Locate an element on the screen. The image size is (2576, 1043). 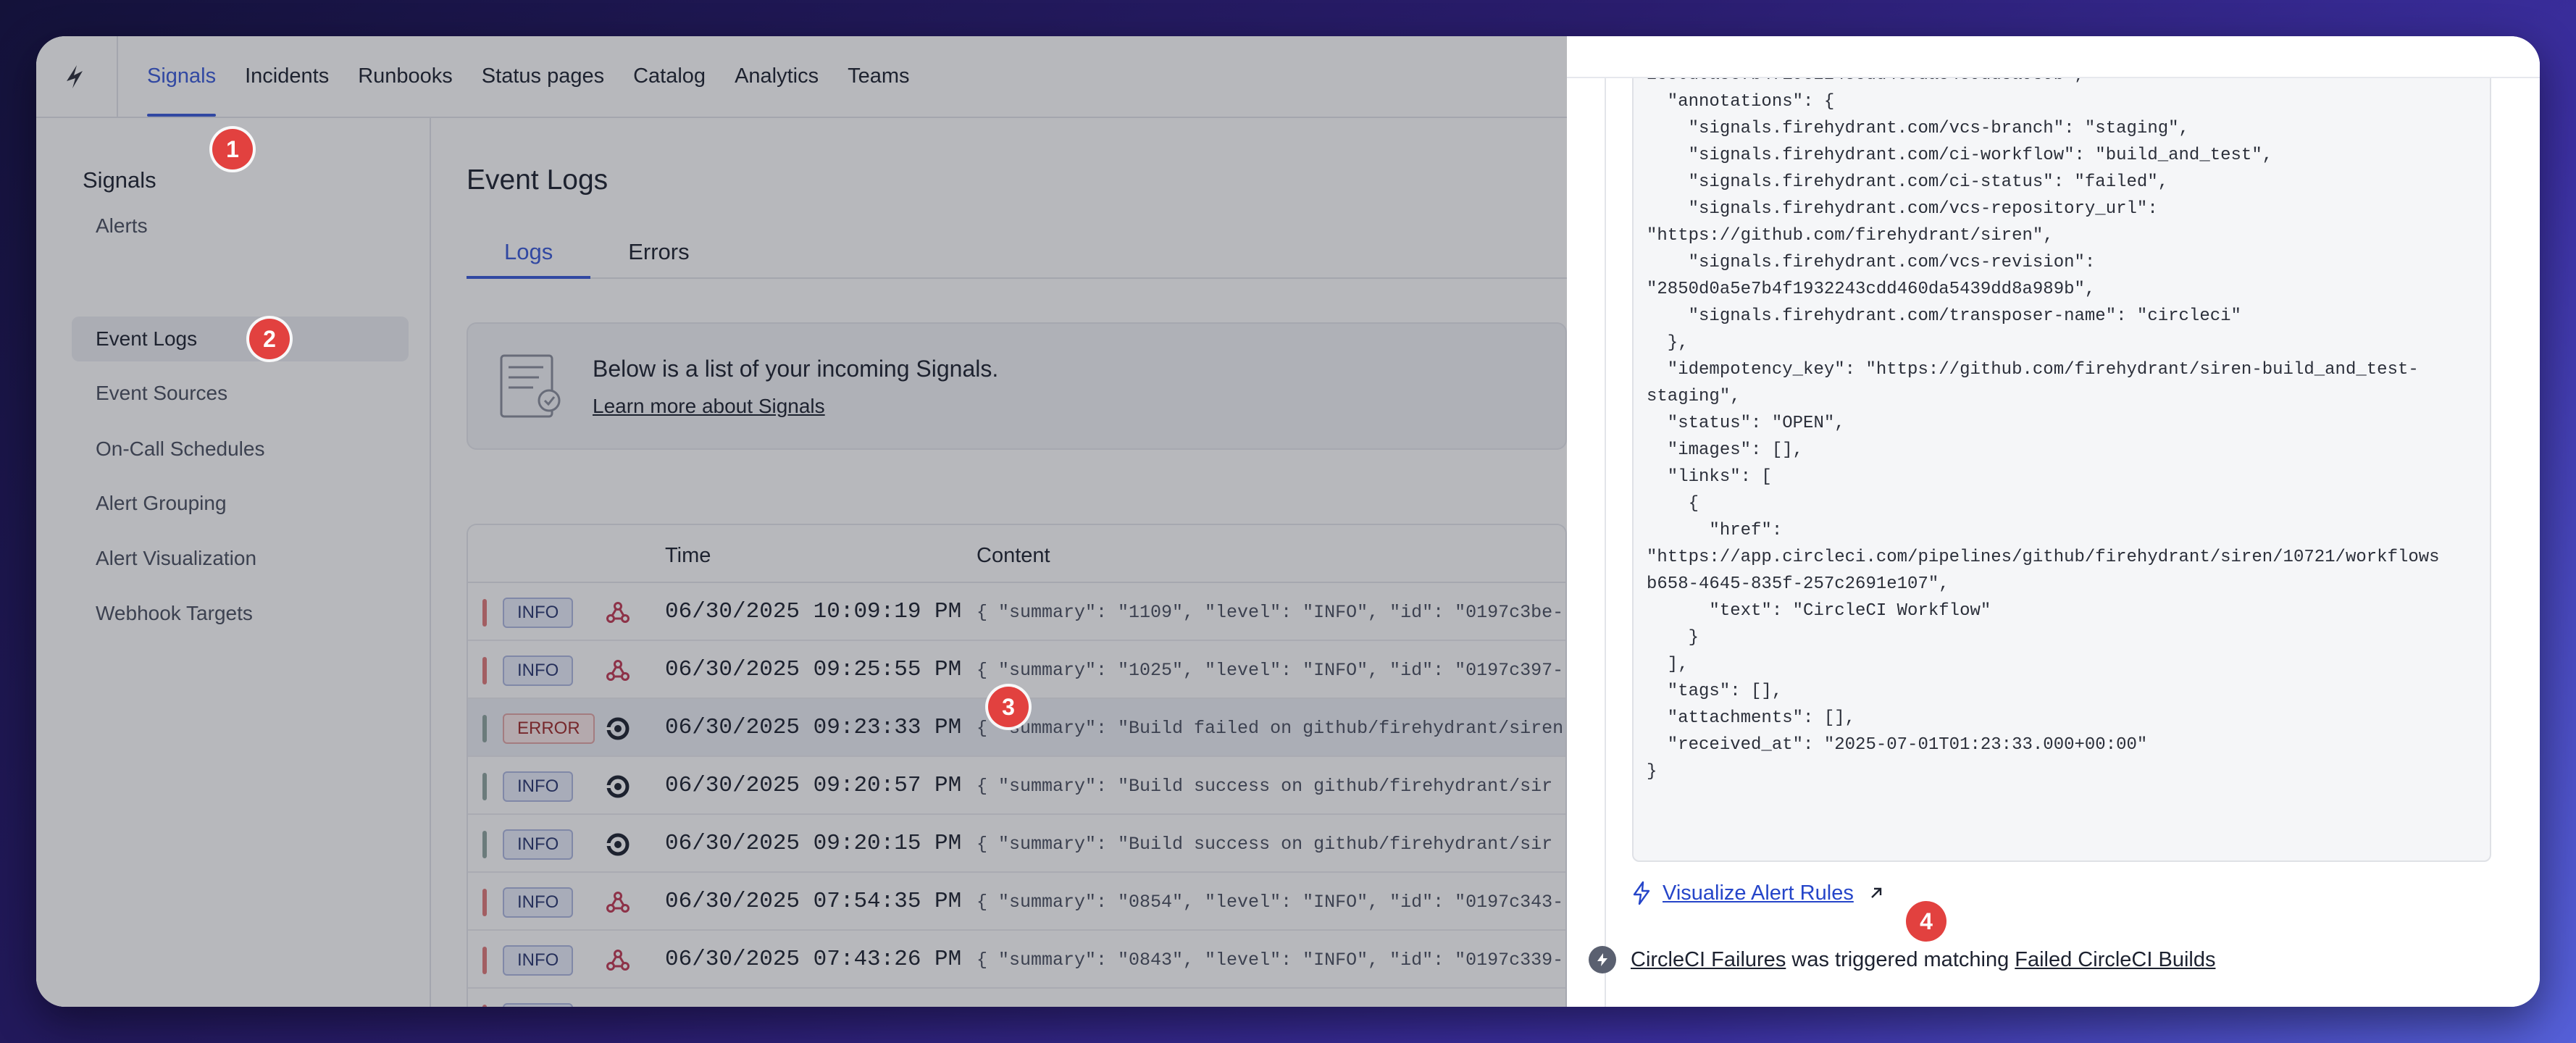
json-line: "href": is located at coordinates (1715, 530).